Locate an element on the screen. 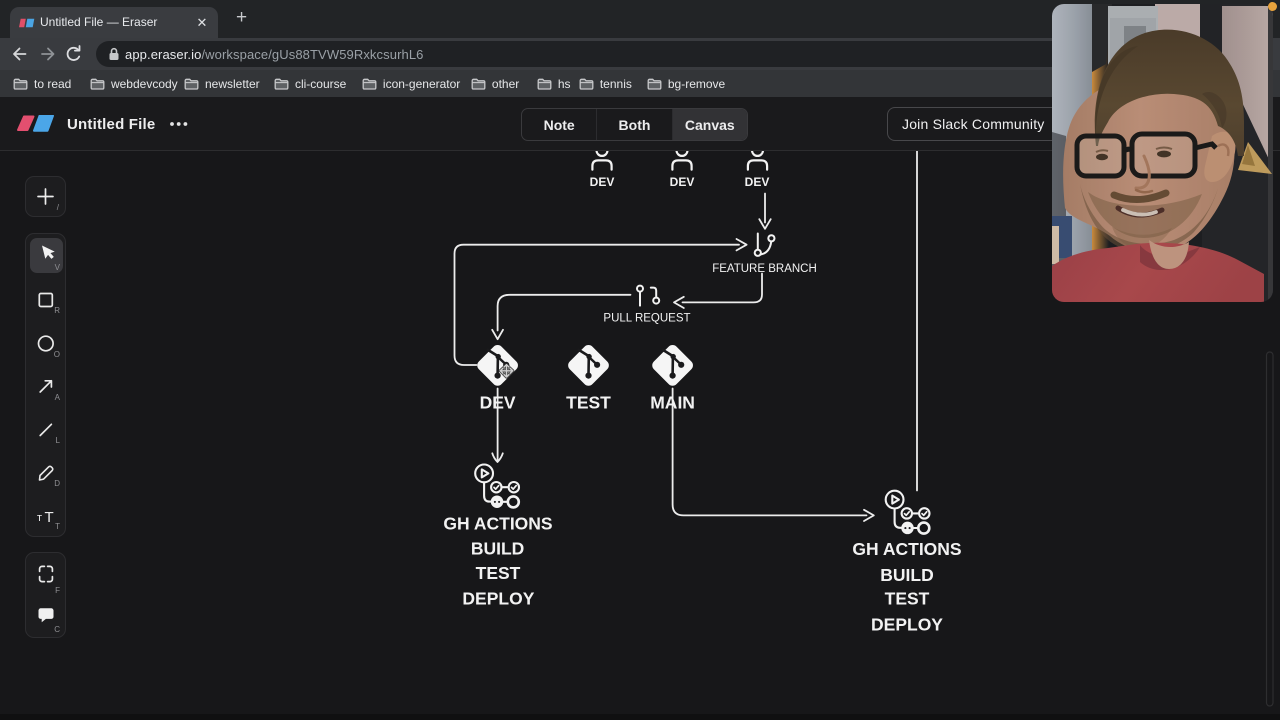 This screenshot has height=720, width=1280. svg-text: FEATURE BRANCH is located at coordinates (764, 269).